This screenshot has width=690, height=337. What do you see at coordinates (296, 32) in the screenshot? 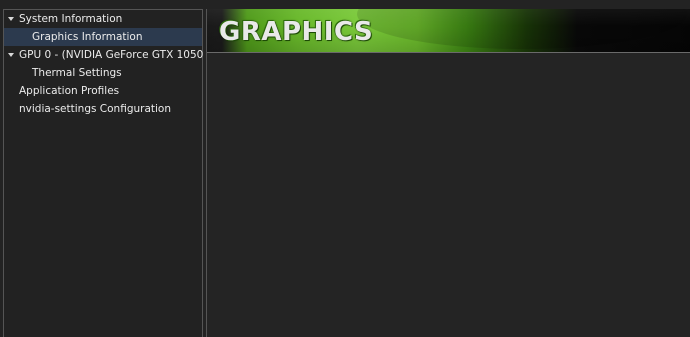
I see `page-title: GRAPHICS` at bounding box center [296, 32].